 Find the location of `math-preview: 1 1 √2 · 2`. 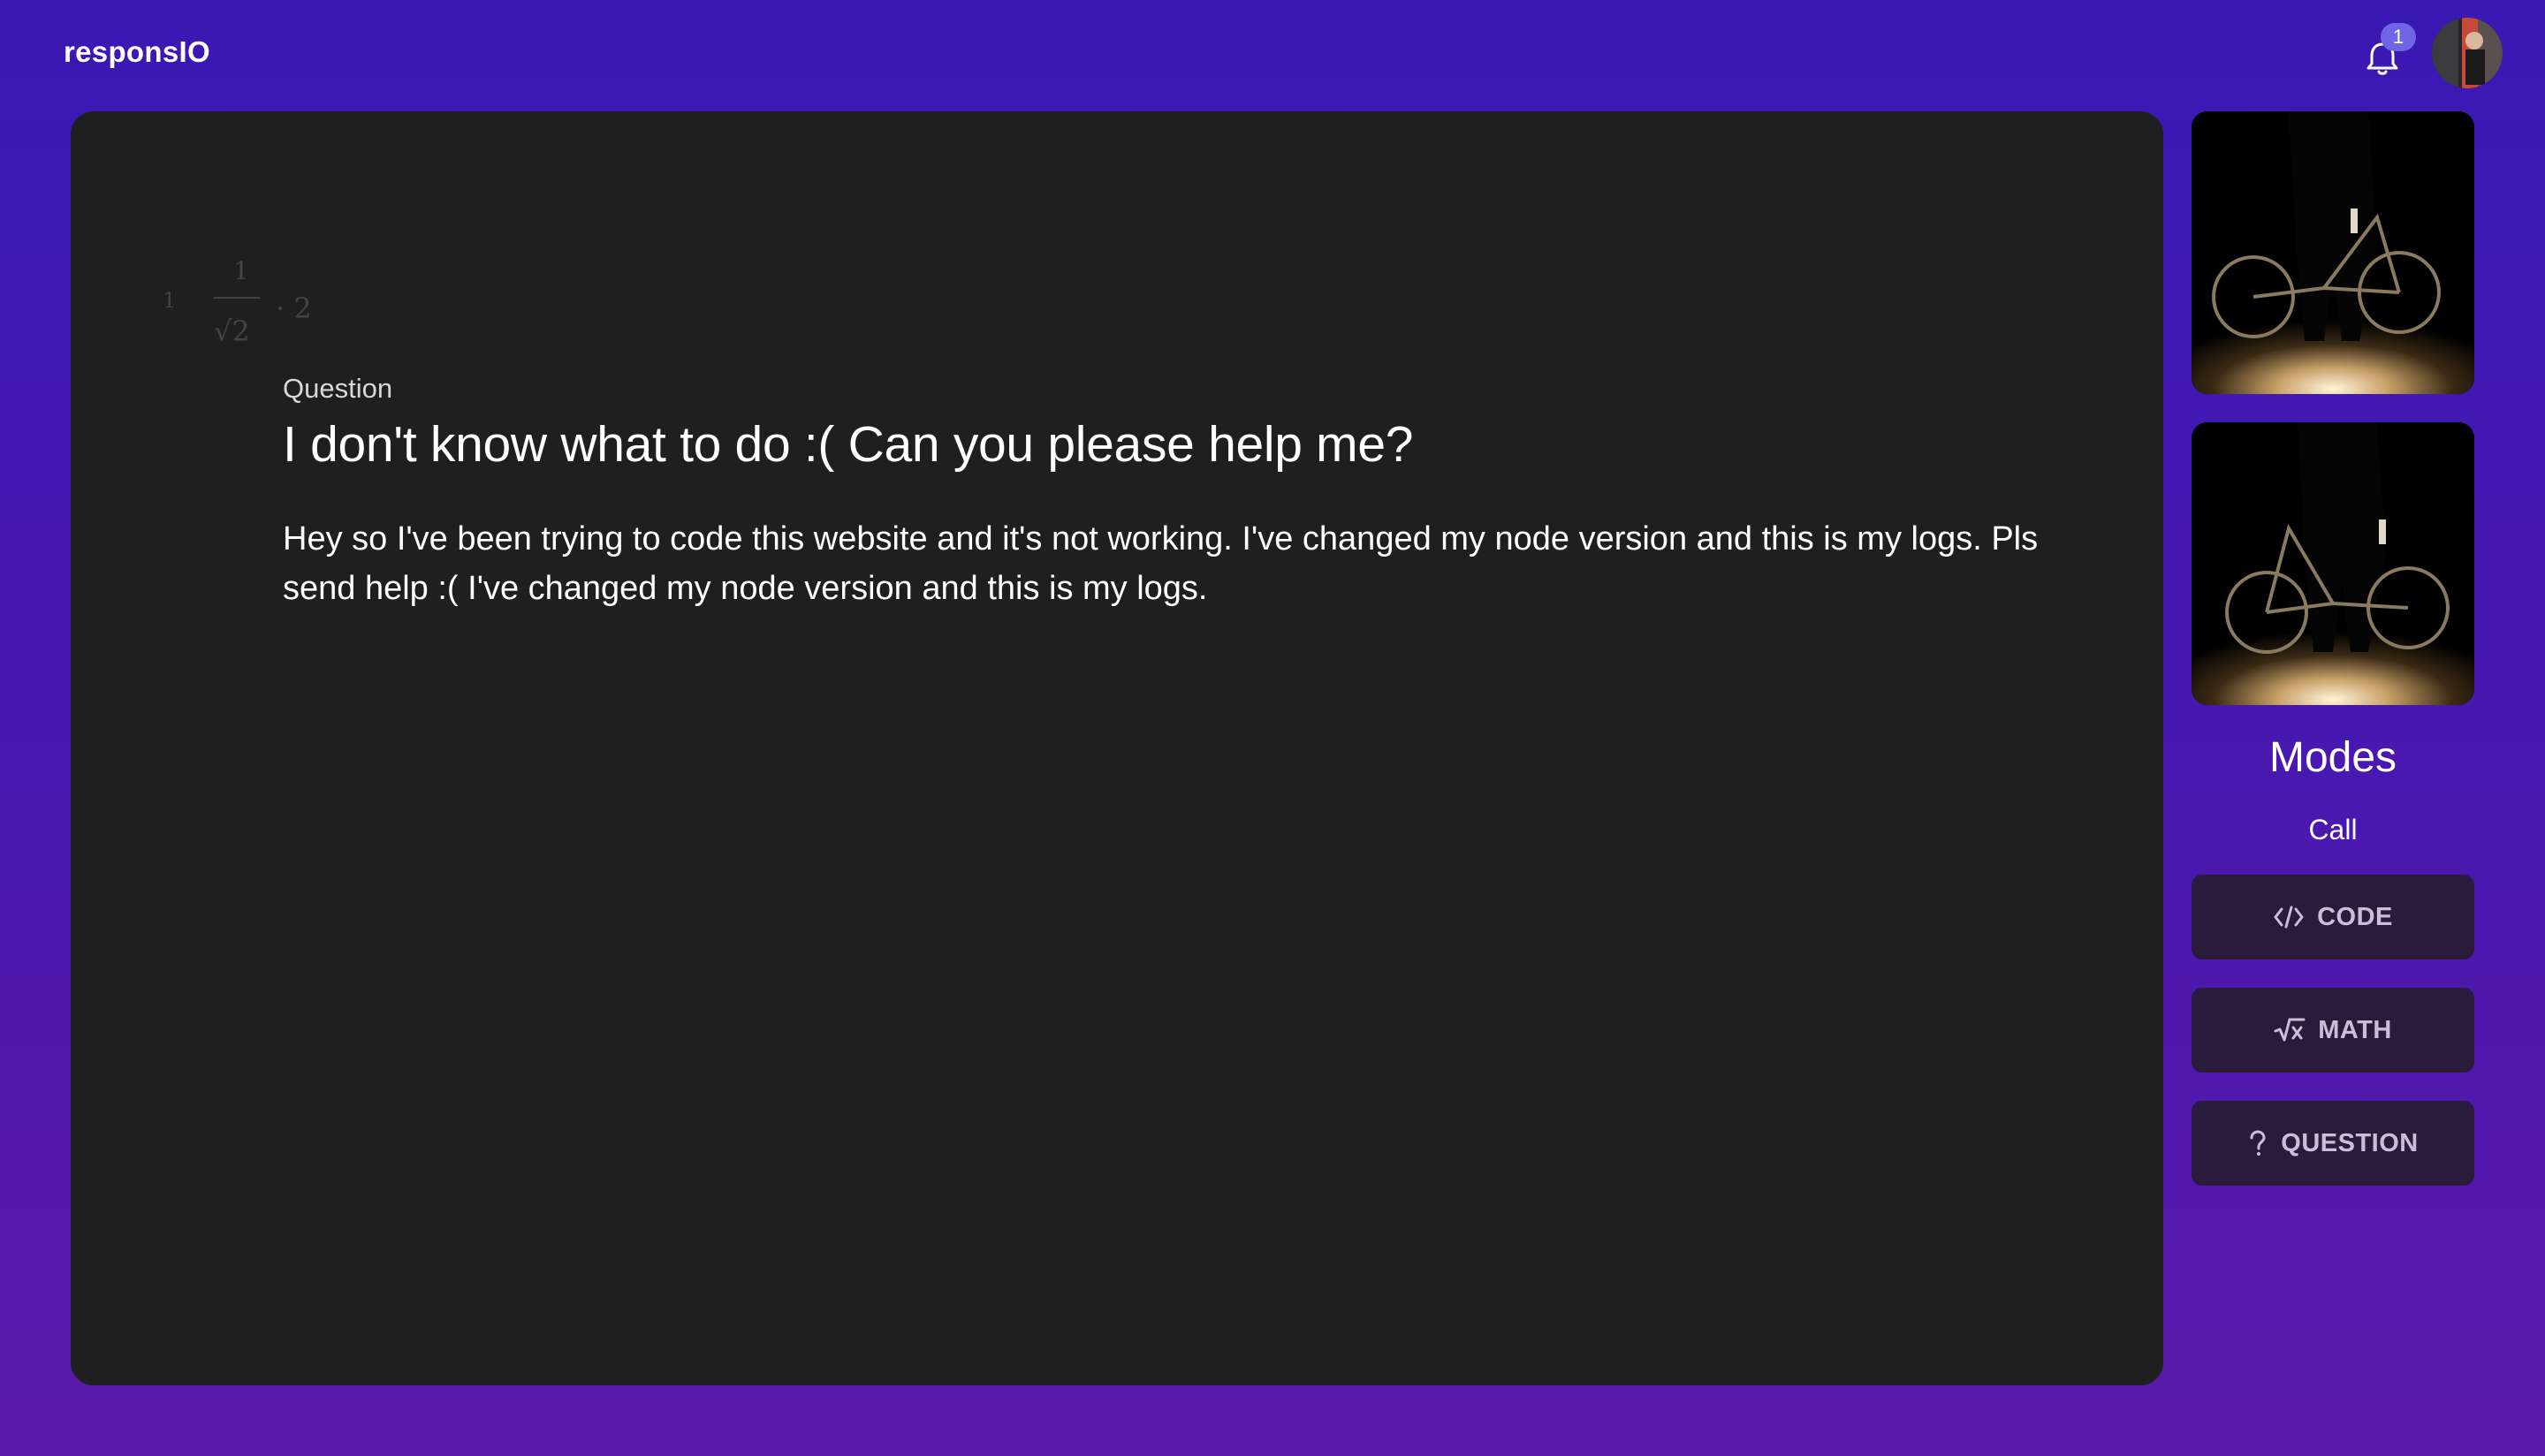

math-preview: 1 1 √2 · 2 is located at coordinates (244, 311).